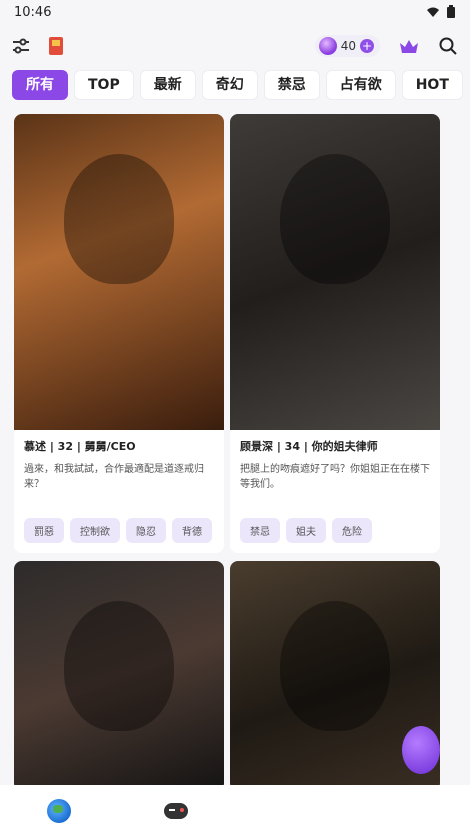  I want to click on tag: 姐夫, so click(306, 530).